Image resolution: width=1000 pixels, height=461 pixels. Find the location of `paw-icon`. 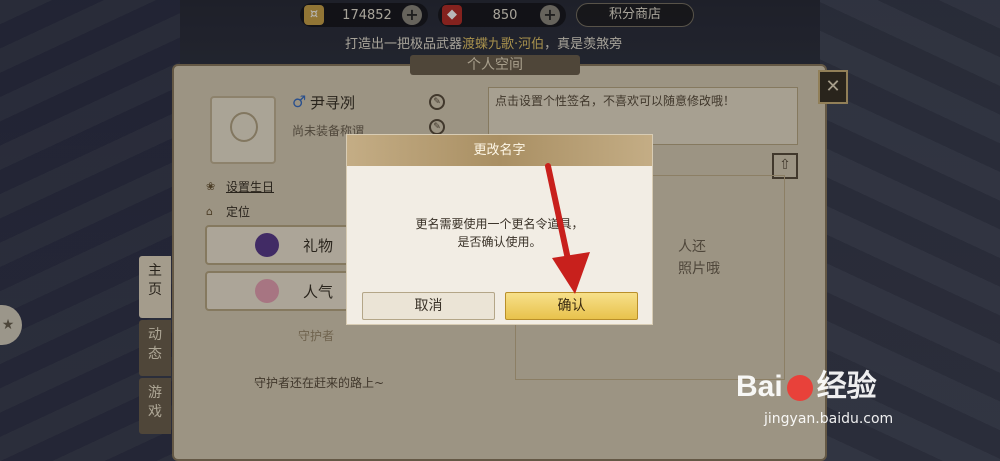

paw-icon is located at coordinates (799, 388).